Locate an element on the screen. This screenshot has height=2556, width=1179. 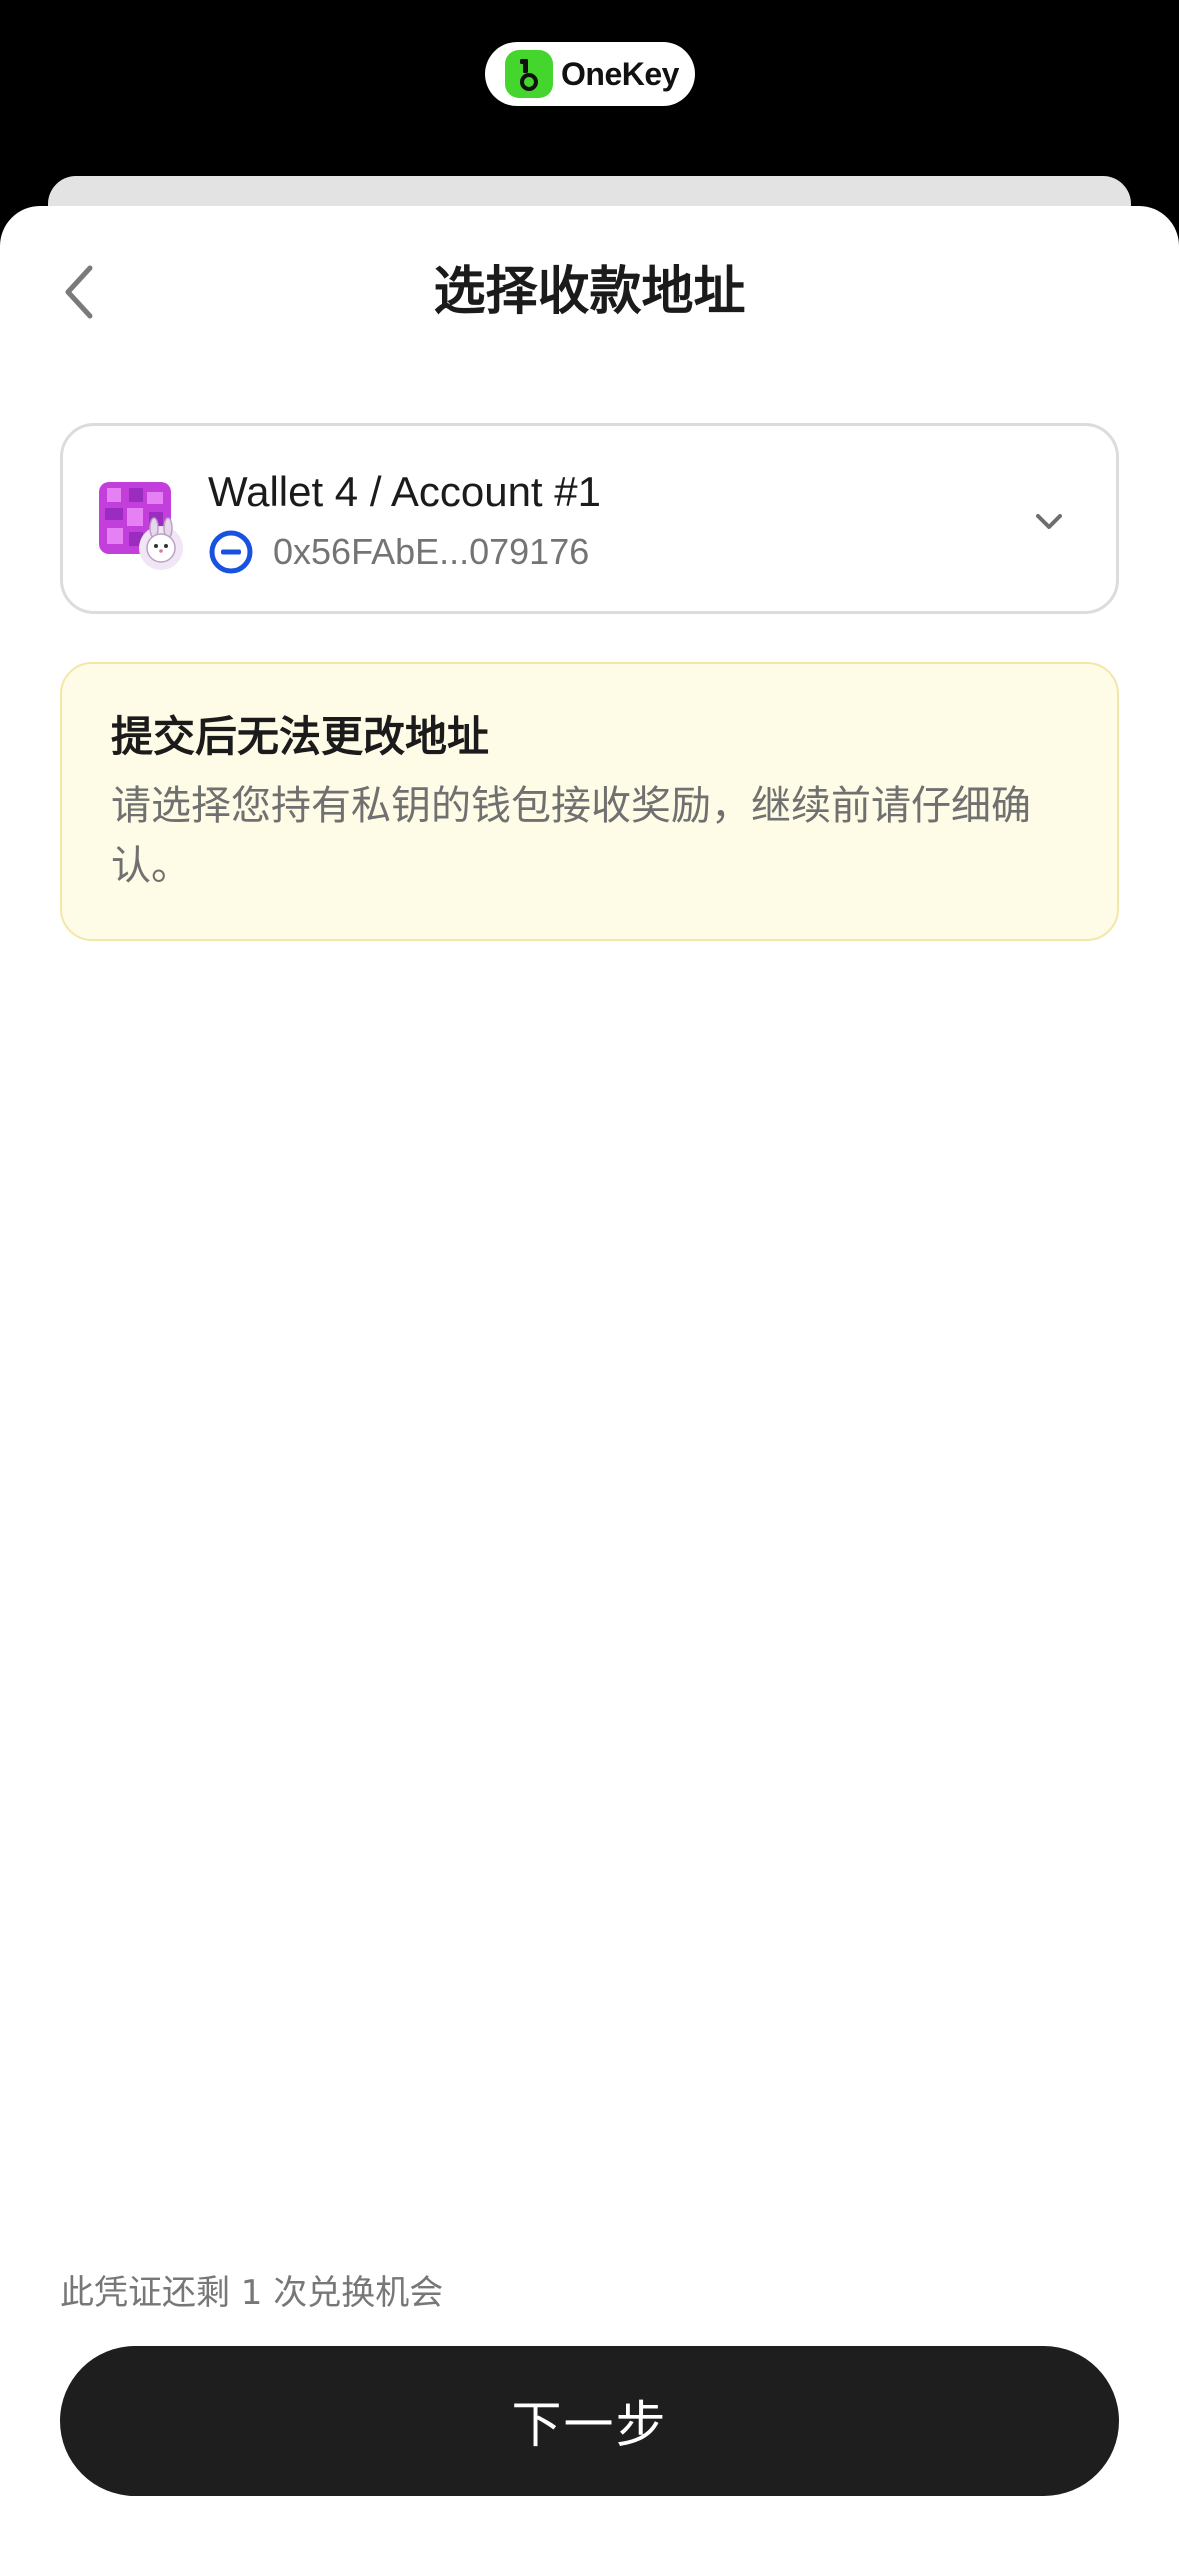
warning-card: 提交后无法更改地址 请选择您持有私钥的钱包接收奖励，继续前请仔细确认。 is located at coordinates (589, 801).